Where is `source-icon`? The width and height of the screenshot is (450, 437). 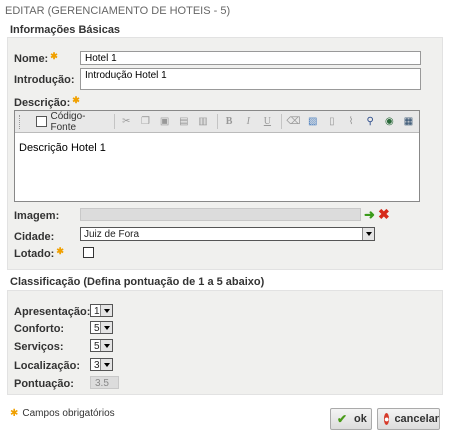
source-icon is located at coordinates (41, 121).